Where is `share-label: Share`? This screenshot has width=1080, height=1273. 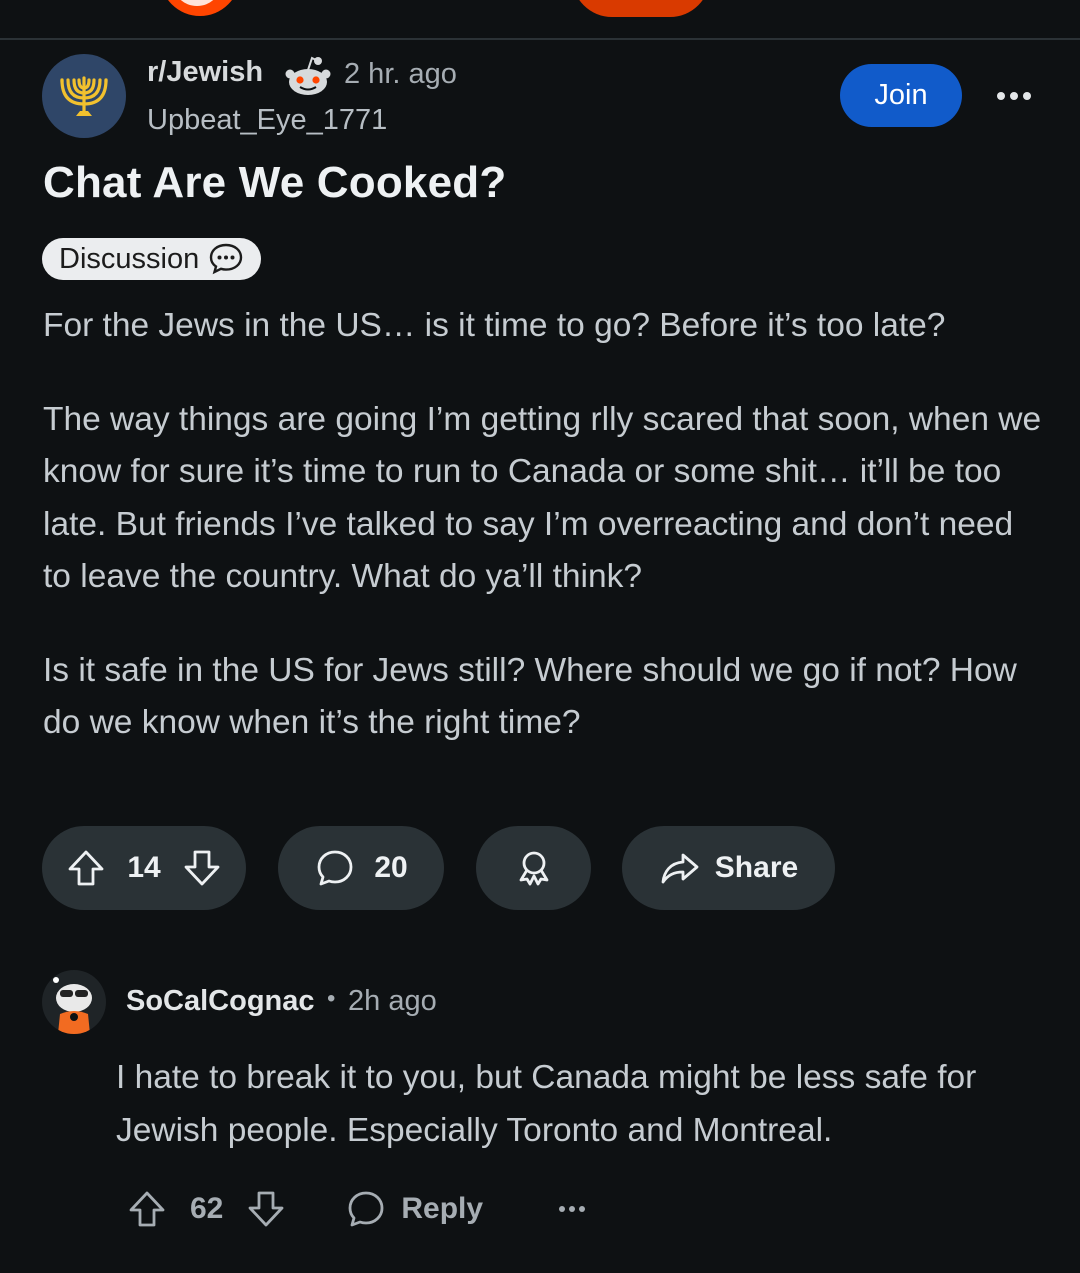
share-label: Share is located at coordinates (756, 867).